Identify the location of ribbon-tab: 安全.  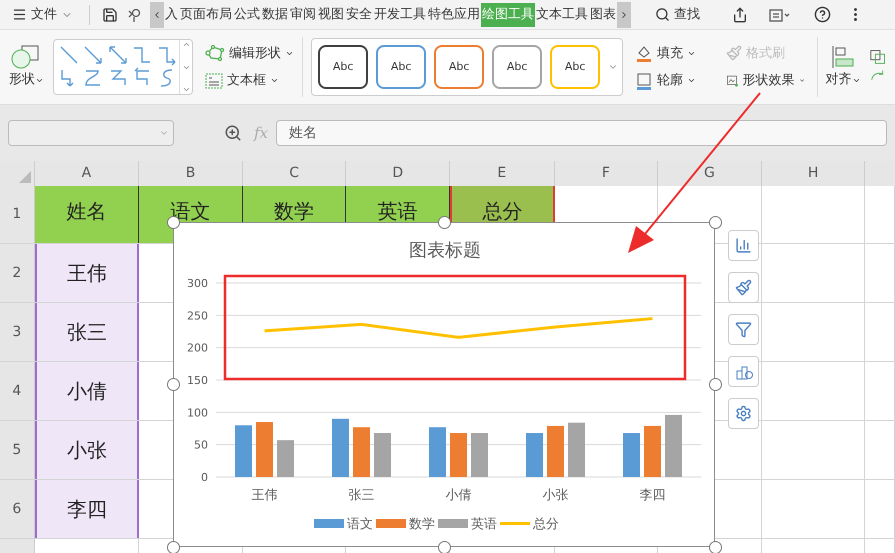
(359, 14).